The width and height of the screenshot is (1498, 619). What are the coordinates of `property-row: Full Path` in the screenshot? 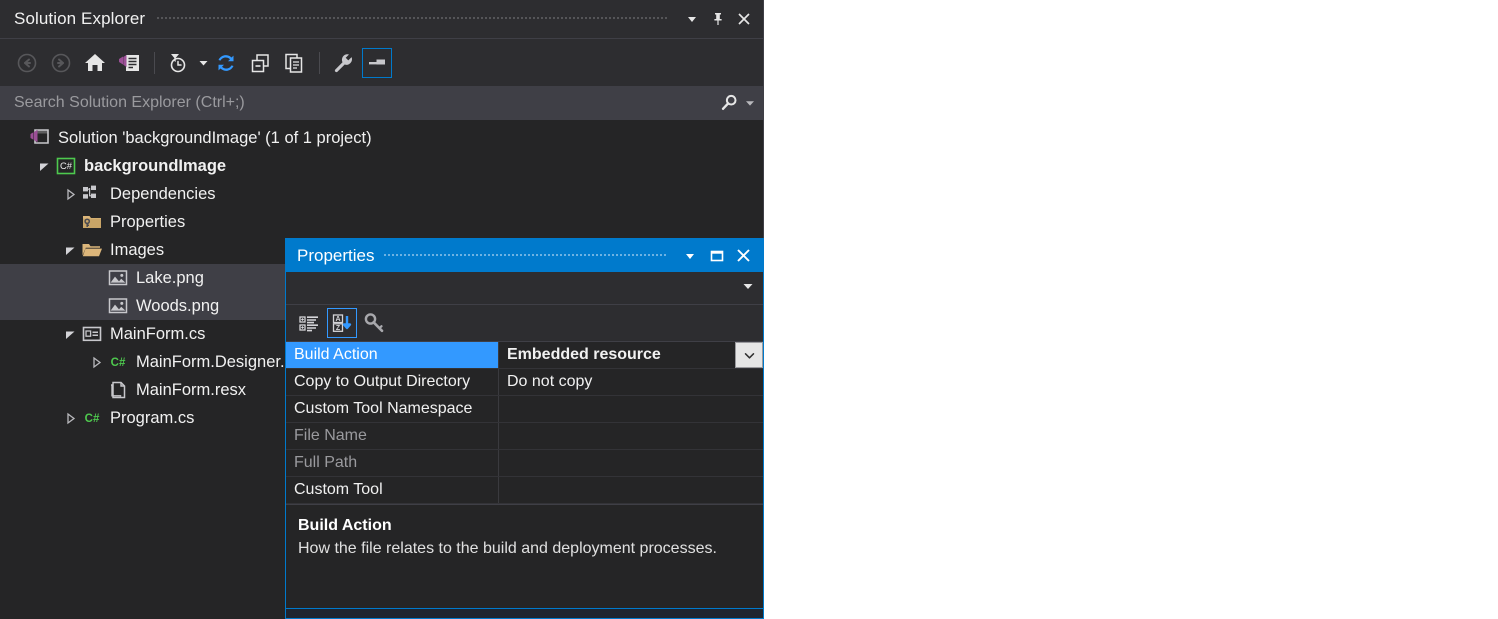 It's located at (524, 463).